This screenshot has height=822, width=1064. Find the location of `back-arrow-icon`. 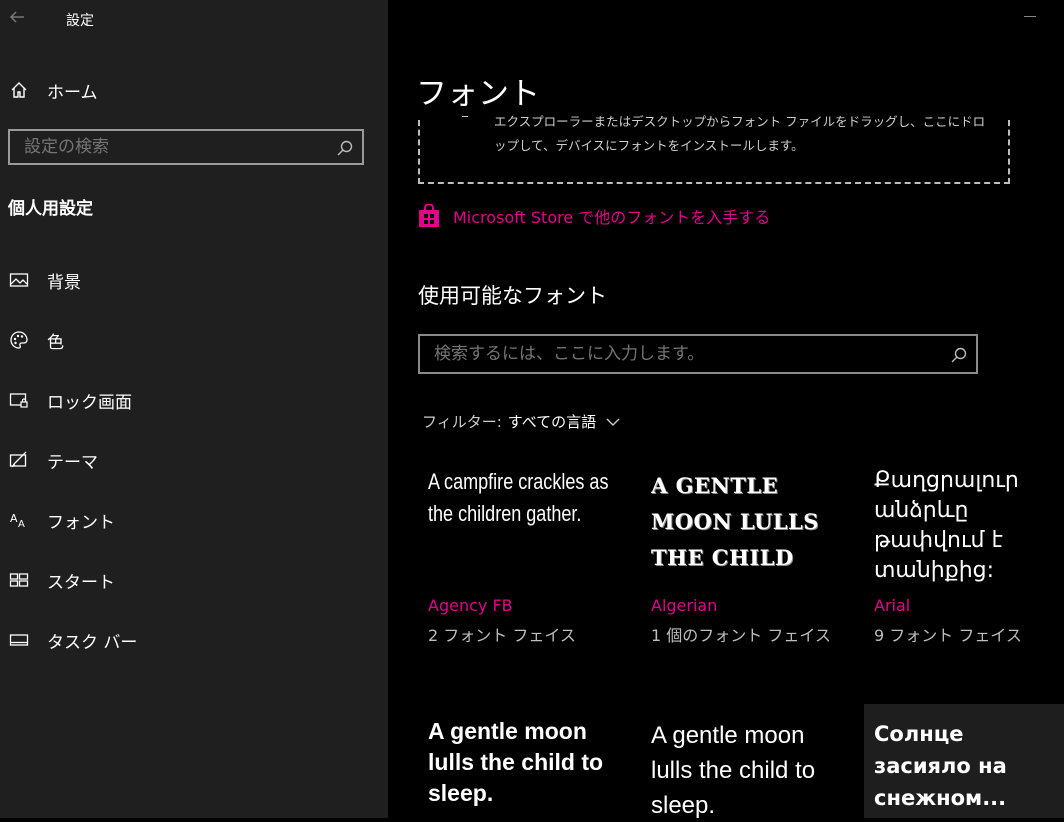

back-arrow-icon is located at coordinates (18, 18).